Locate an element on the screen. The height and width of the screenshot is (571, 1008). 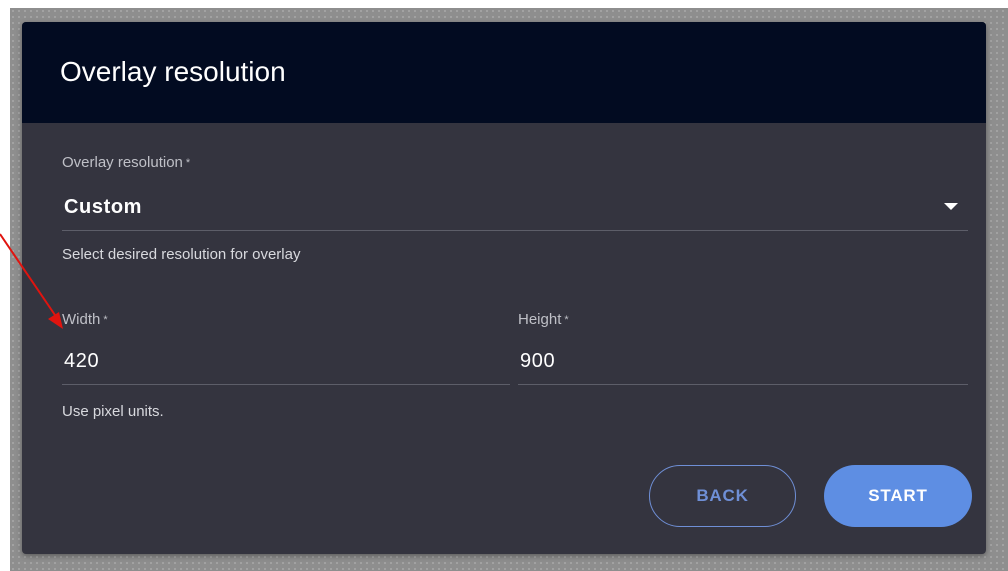
resolution-select-label: Overlay resolution * is located at coordinates (126, 163).